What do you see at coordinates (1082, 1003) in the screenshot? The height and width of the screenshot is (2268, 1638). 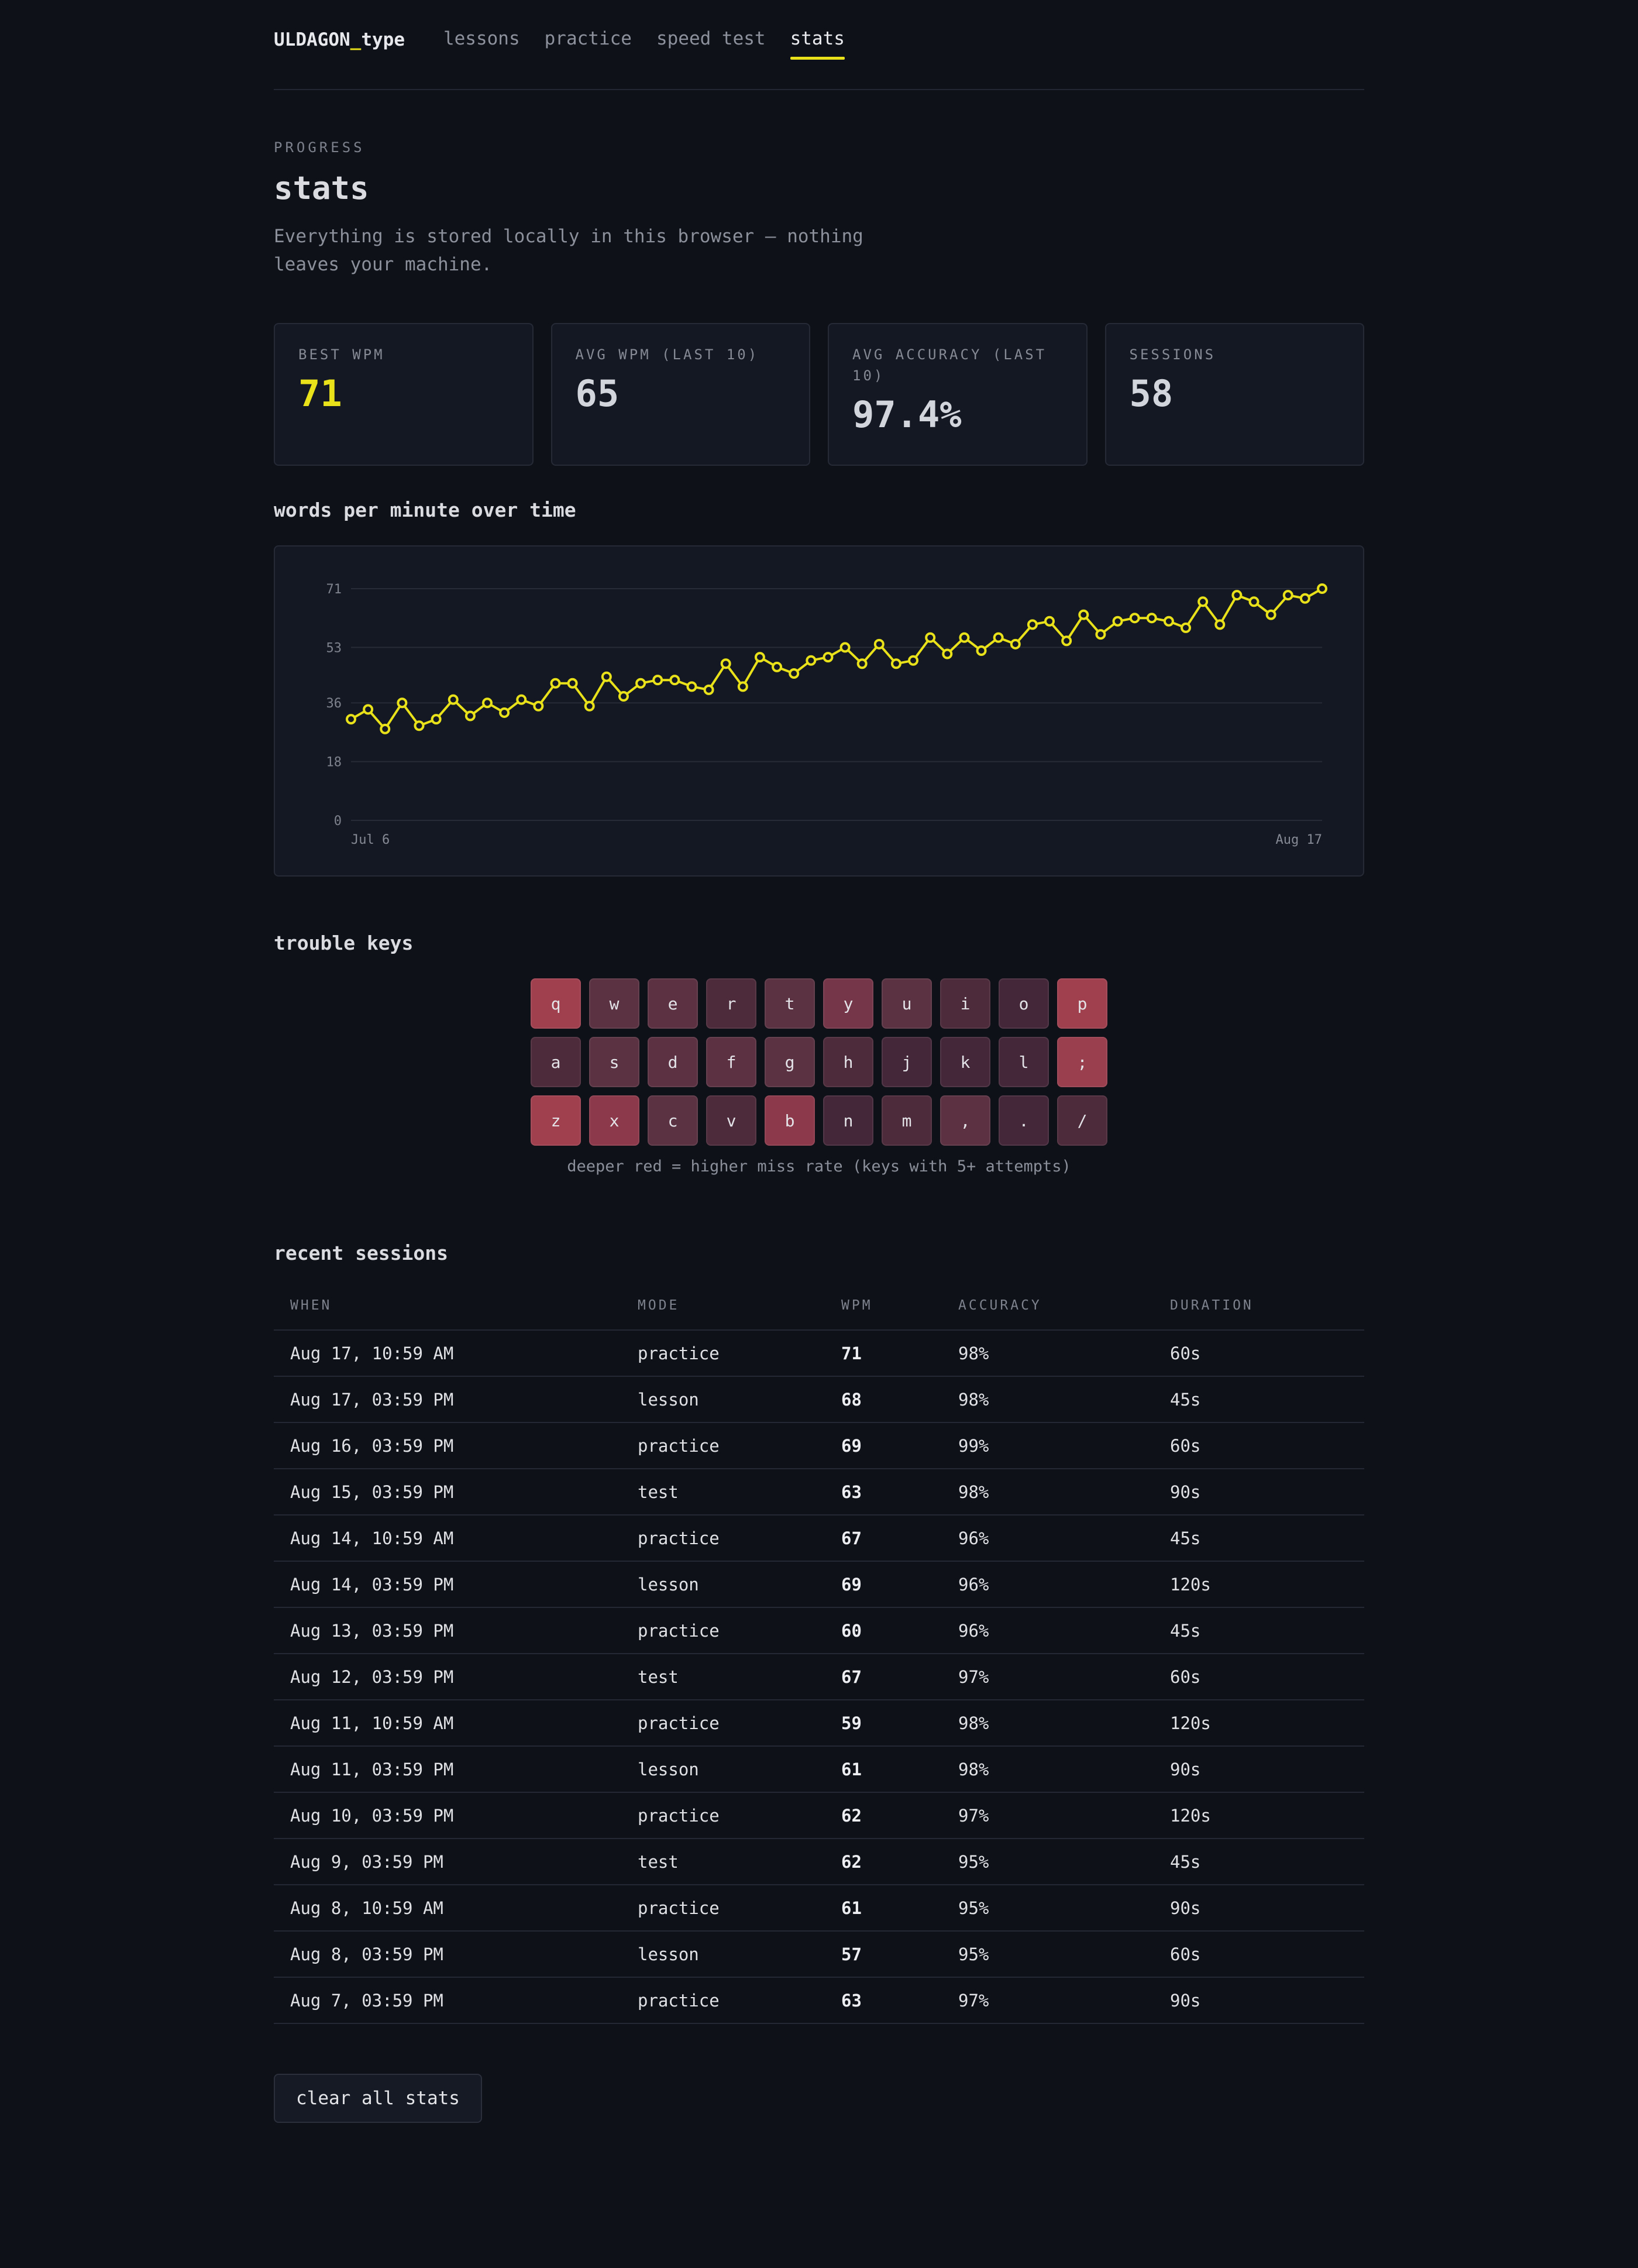 I see `key-cap: p` at bounding box center [1082, 1003].